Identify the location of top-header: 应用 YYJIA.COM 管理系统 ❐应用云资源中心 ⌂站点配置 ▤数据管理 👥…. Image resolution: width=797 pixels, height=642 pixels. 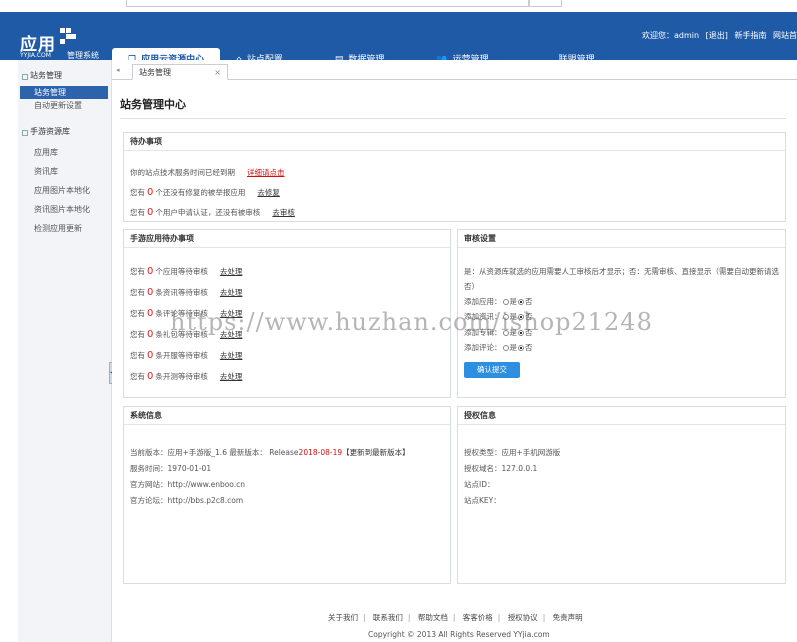
(398, 42).